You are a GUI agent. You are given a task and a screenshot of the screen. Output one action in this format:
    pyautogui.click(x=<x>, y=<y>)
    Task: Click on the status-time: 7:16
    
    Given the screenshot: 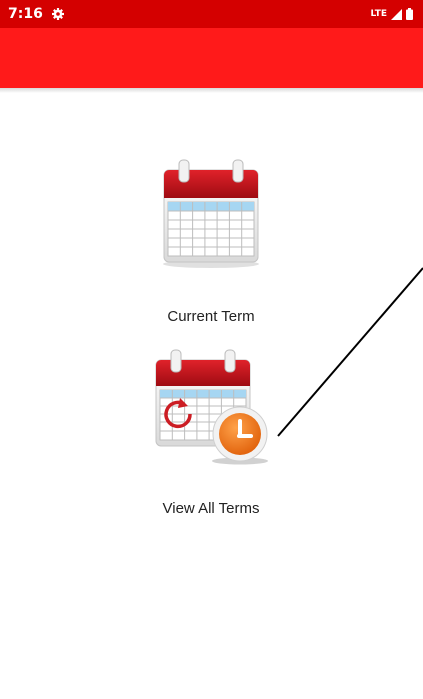 What is the action you would take?
    pyautogui.click(x=25, y=14)
    